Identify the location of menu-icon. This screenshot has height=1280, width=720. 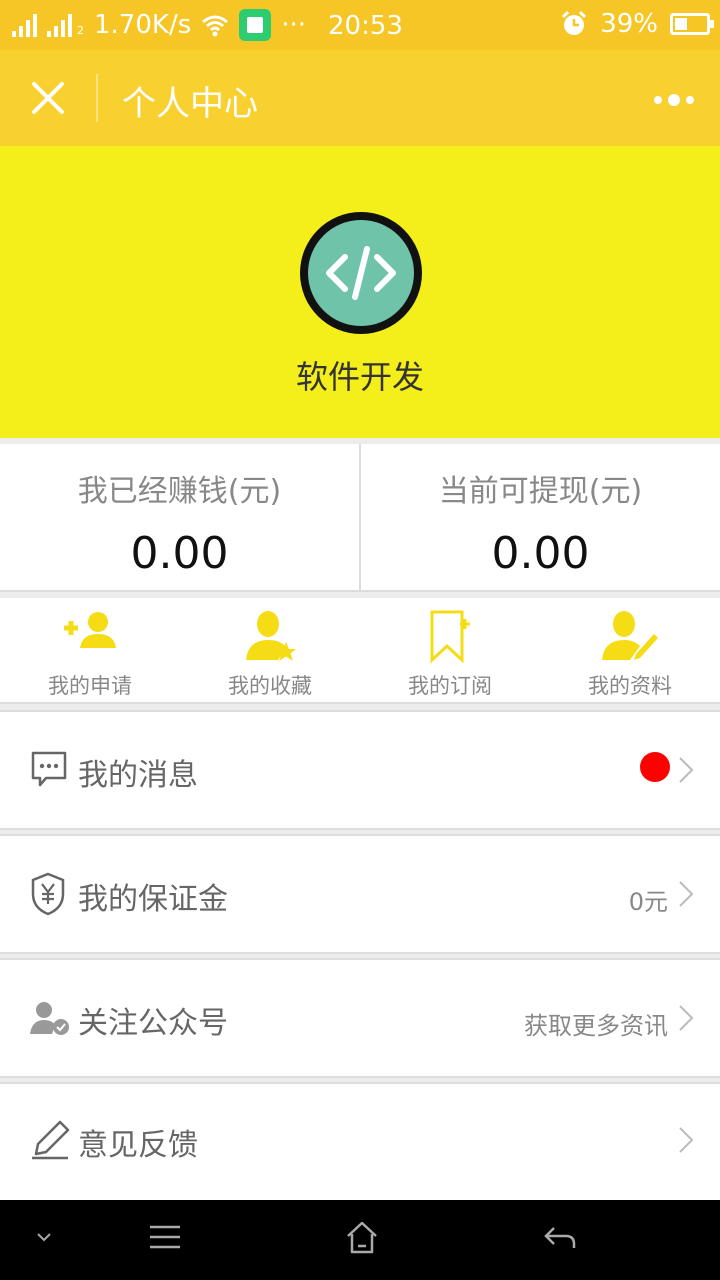
(165, 1237).